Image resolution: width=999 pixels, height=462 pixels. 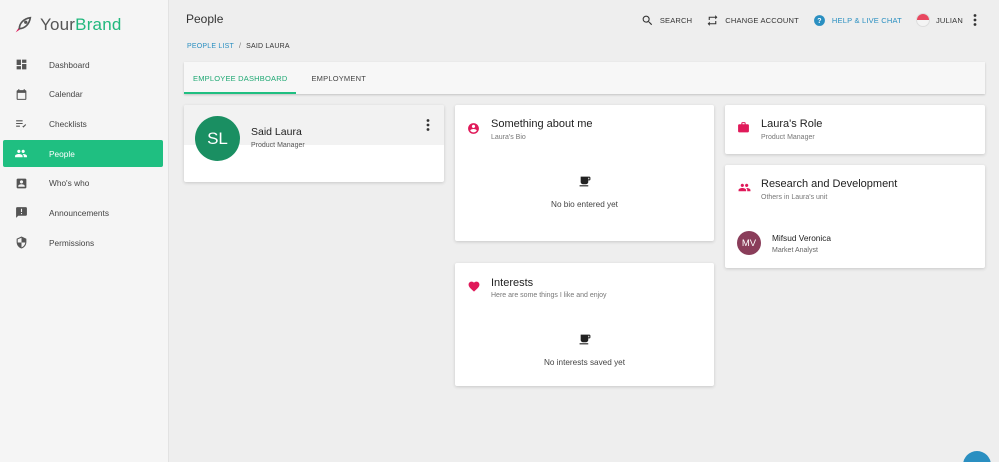 What do you see at coordinates (855, 129) in the screenshot?
I see `role-card: Laura's Role Product Manager` at bounding box center [855, 129].